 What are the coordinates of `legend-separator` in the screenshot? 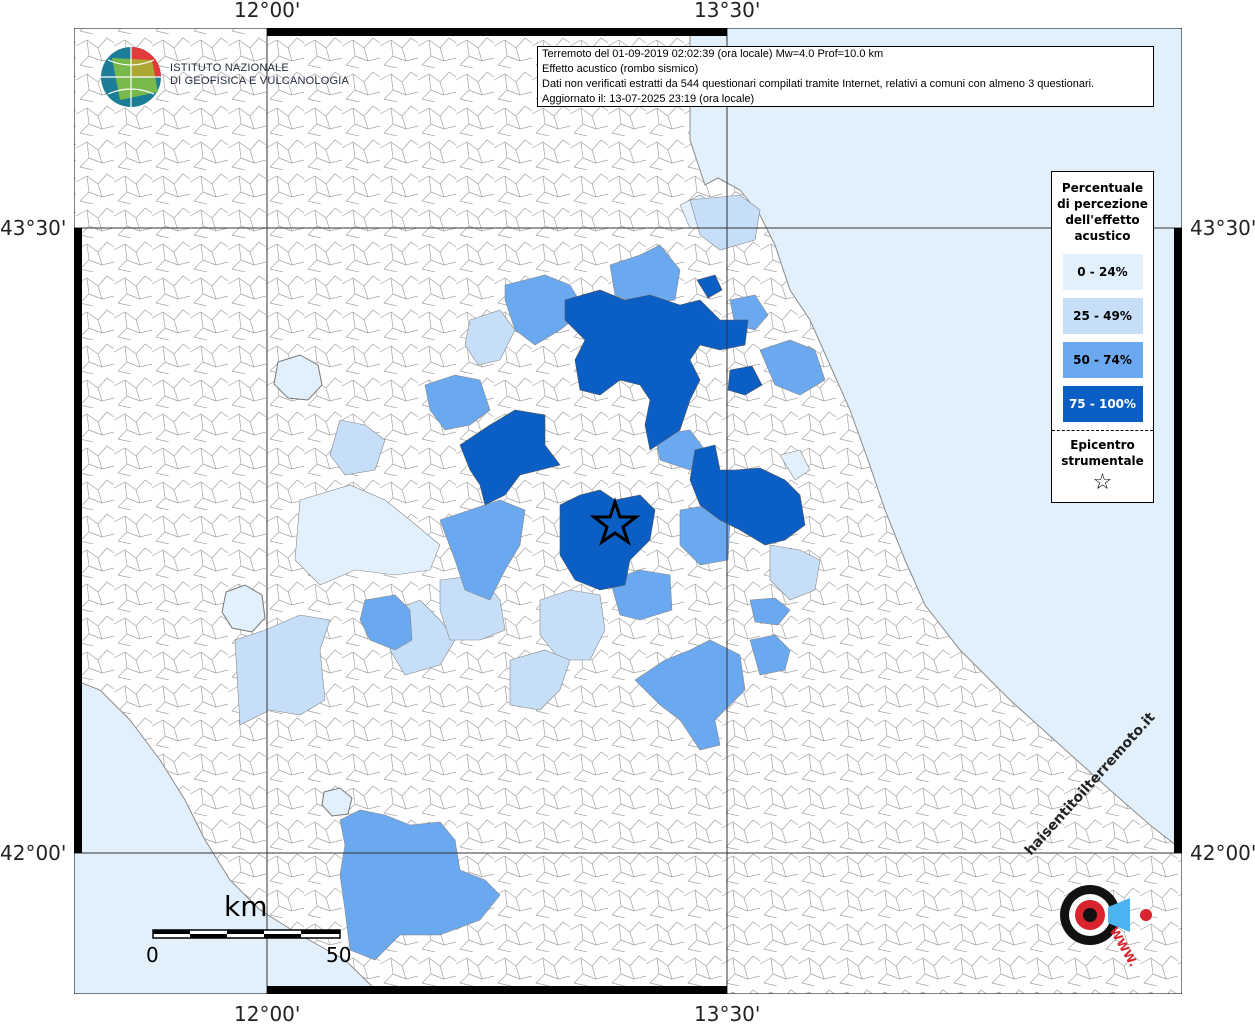 It's located at (1102, 430).